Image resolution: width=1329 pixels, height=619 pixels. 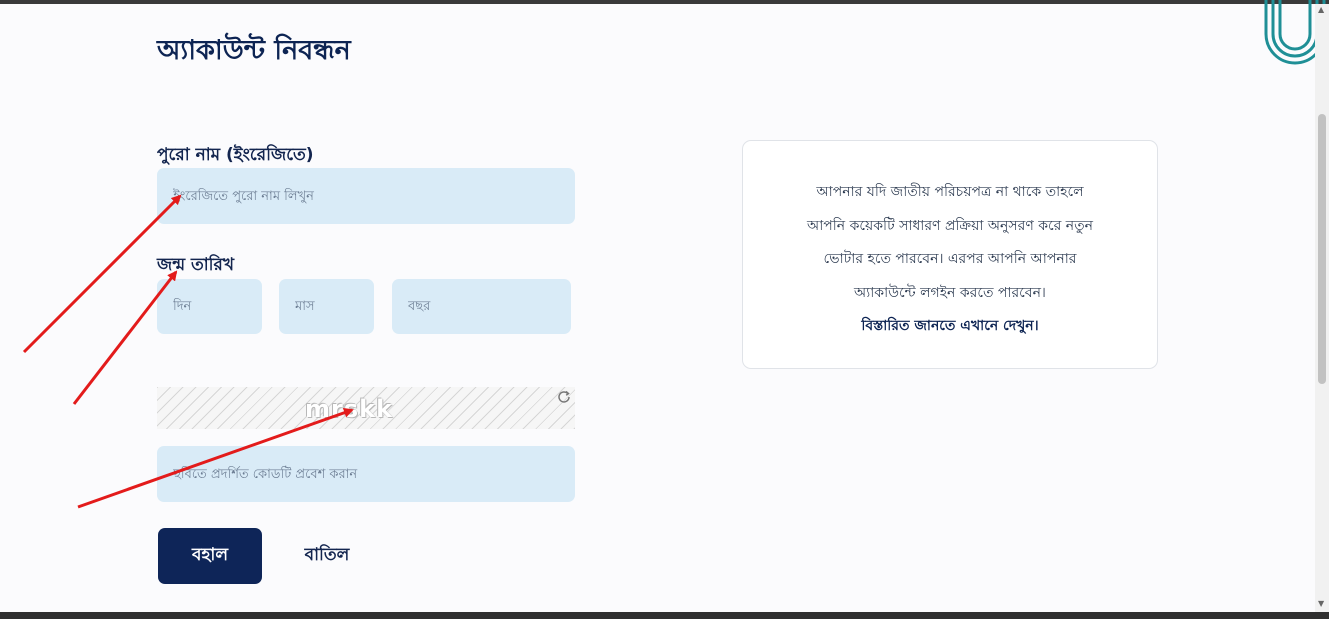 What do you see at coordinates (664, 2) in the screenshot?
I see `window-top-bar` at bounding box center [664, 2].